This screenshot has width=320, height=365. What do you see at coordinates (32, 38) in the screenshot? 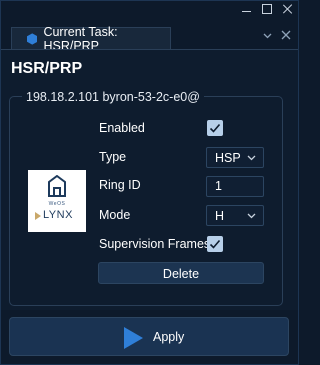
I see `hexagon-icon` at bounding box center [32, 38].